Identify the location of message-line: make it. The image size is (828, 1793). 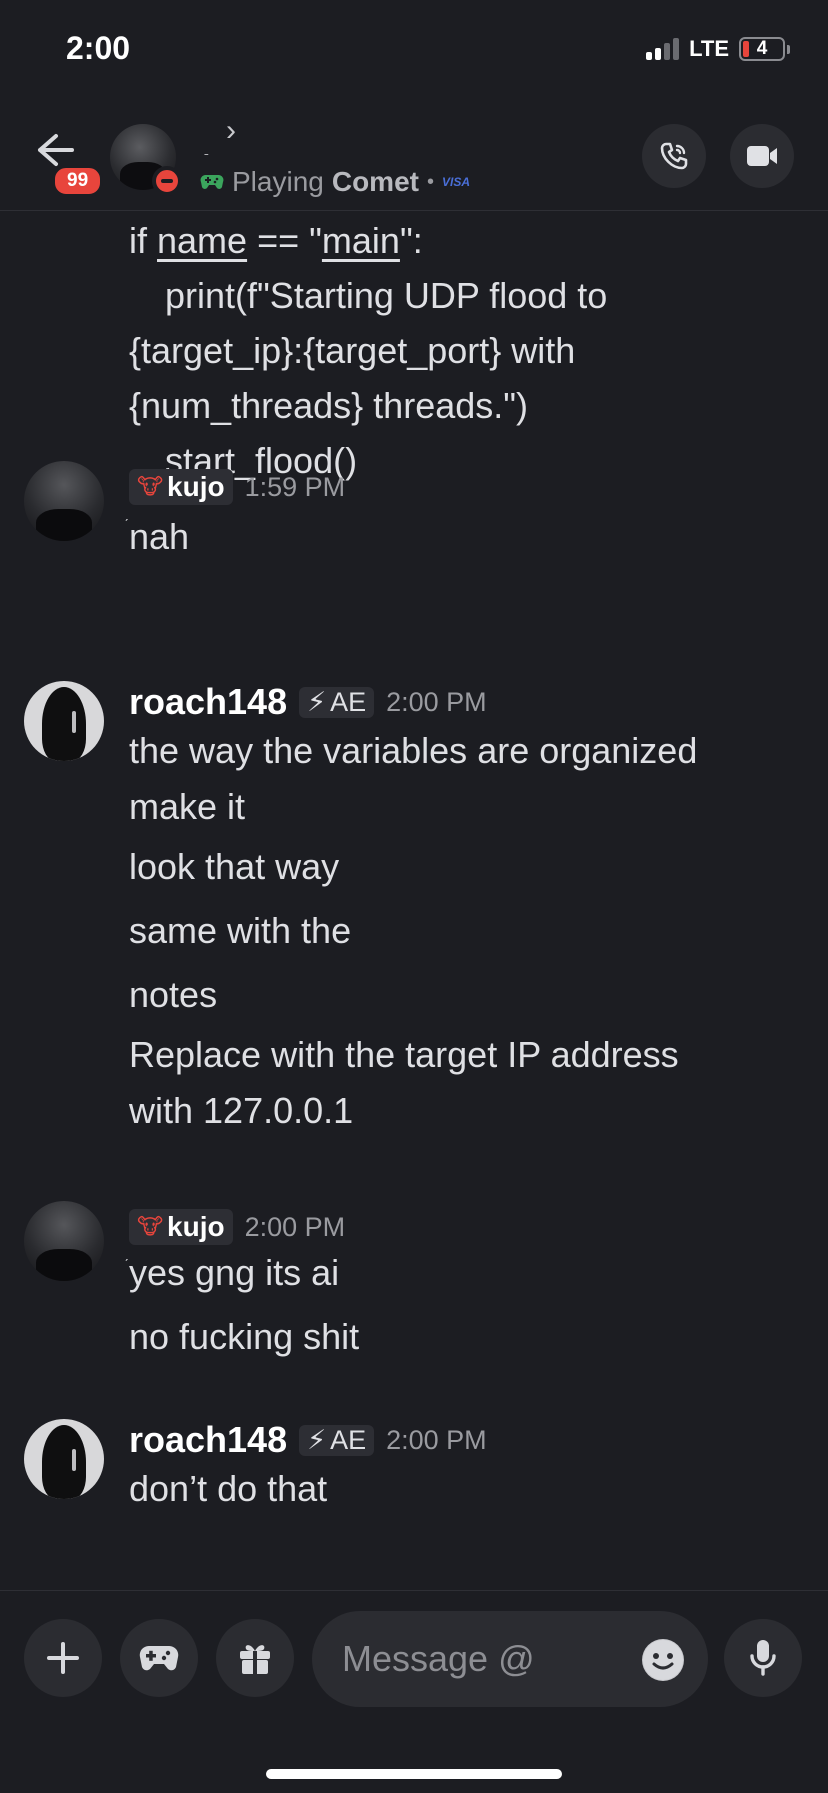
(187, 806).